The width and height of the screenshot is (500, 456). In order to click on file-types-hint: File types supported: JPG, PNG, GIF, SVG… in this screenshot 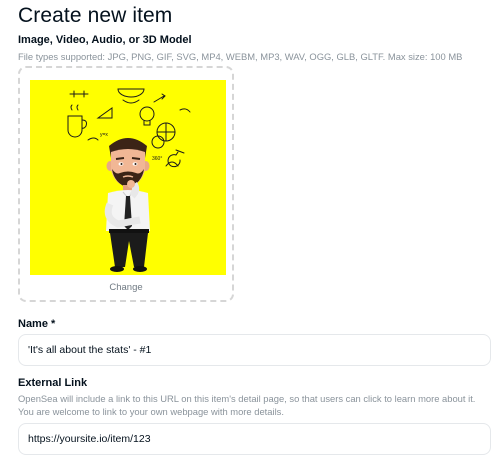, I will do `click(240, 56)`.